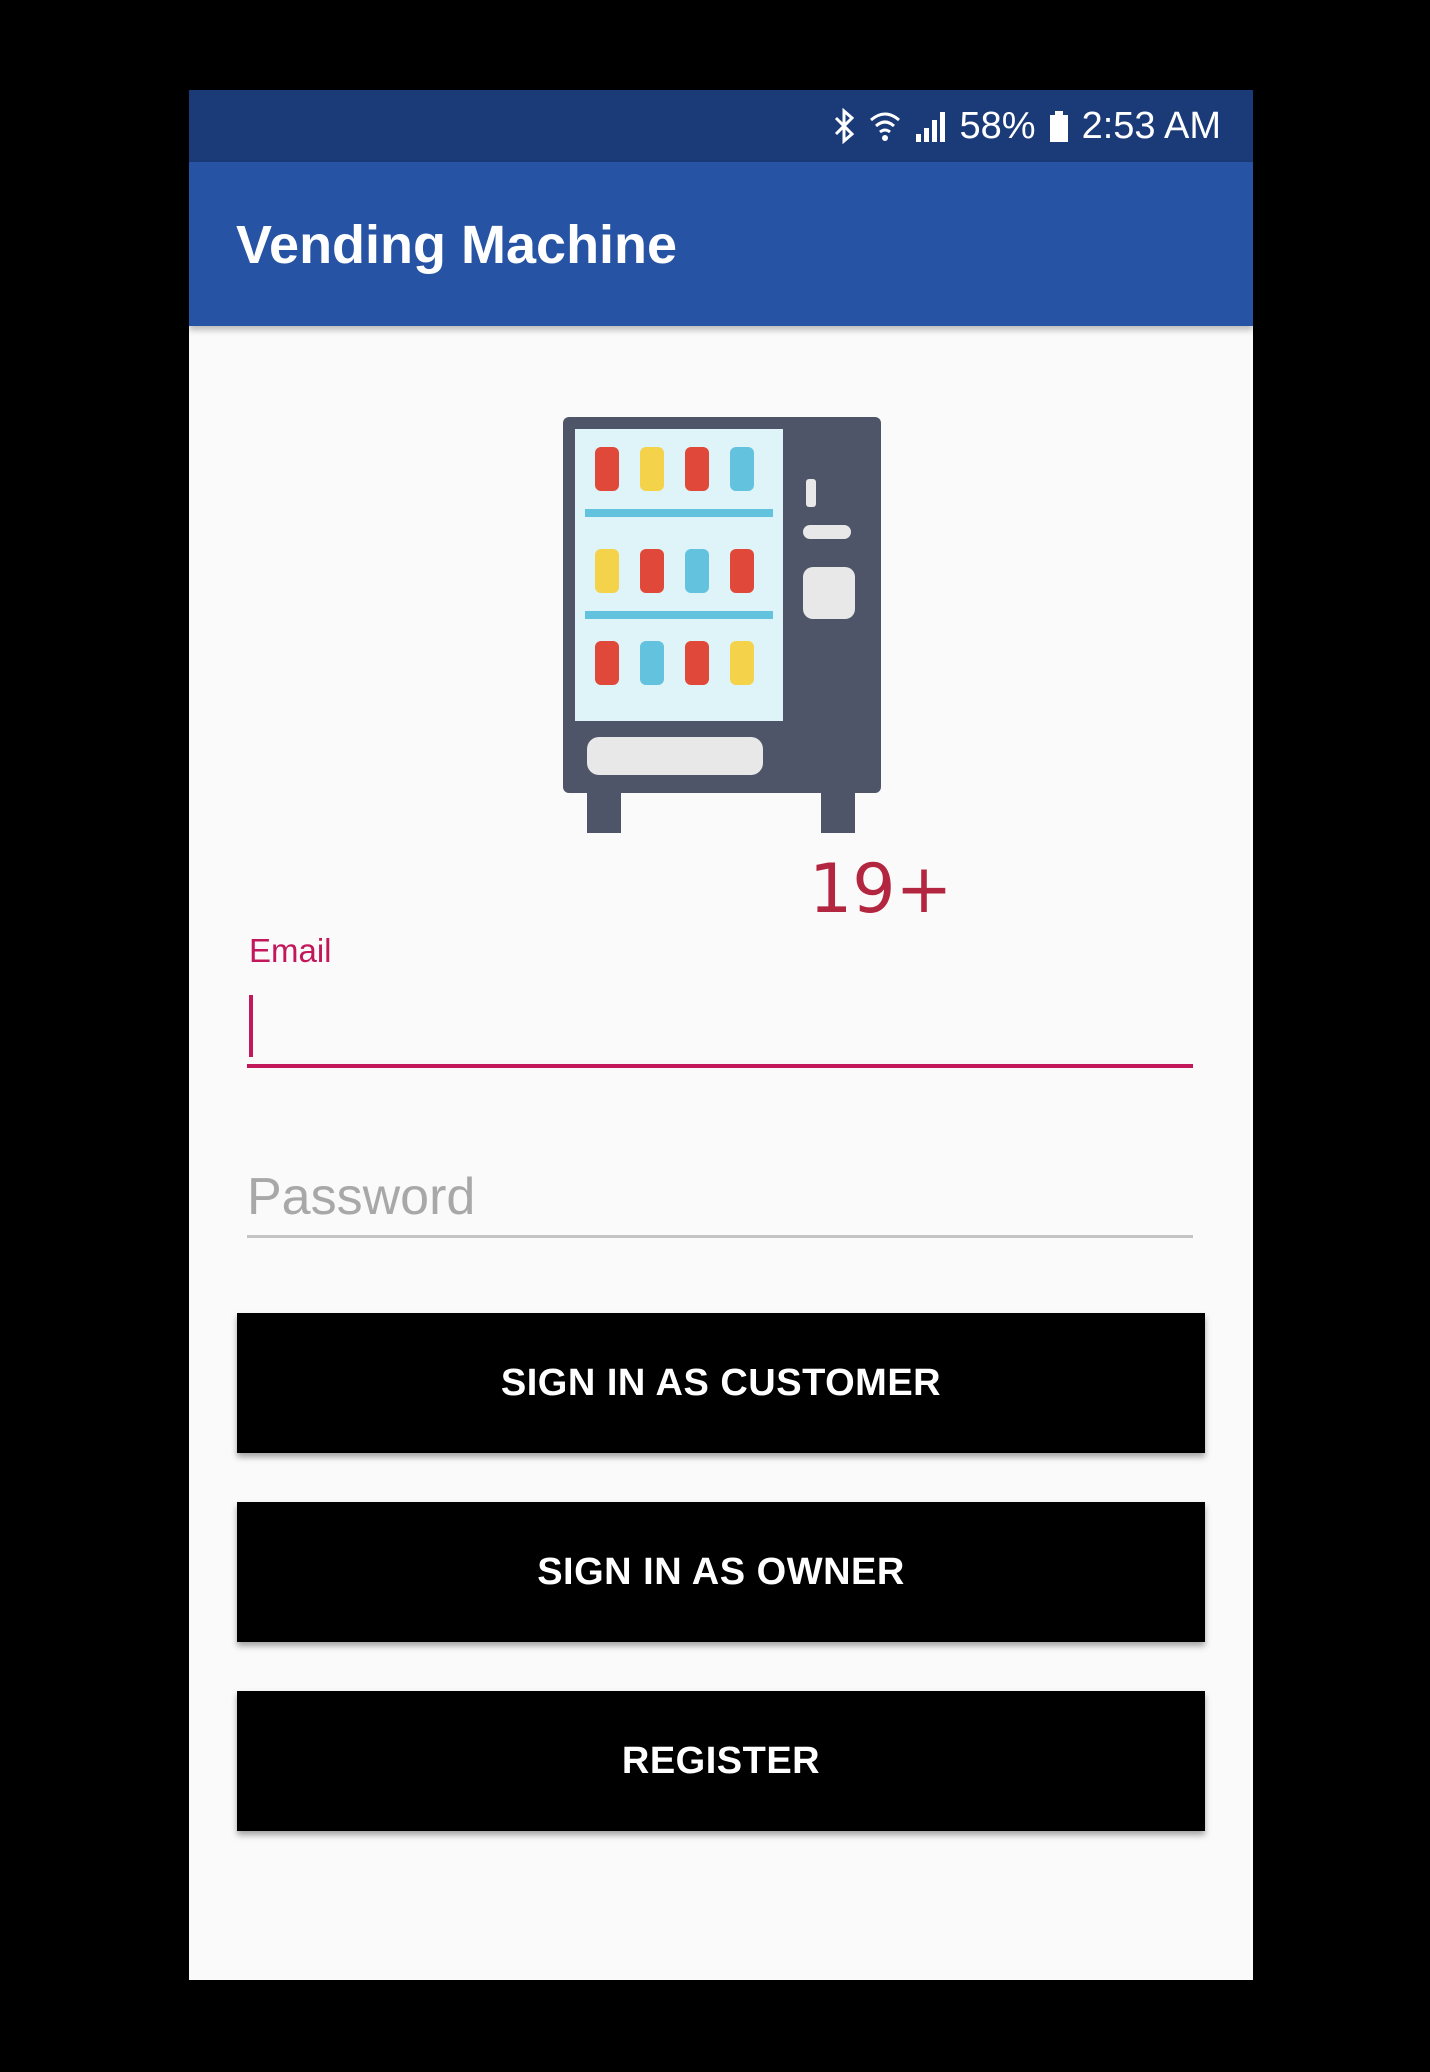  Describe the element at coordinates (457, 245) in the screenshot. I see `app-title: Vending Machine` at that location.